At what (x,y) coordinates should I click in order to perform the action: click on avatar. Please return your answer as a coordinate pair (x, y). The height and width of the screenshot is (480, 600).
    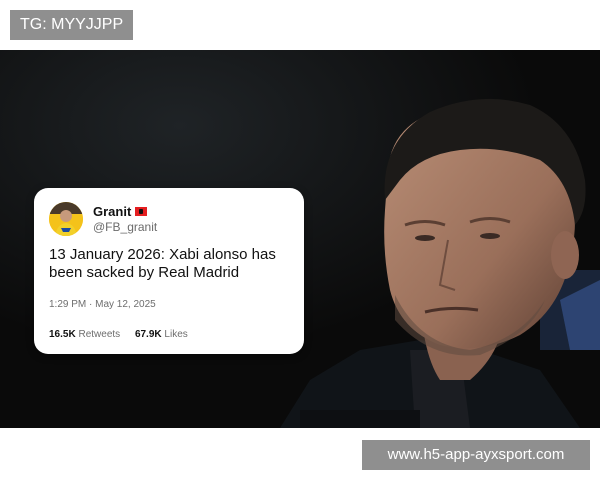
    Looking at the image, I should click on (66, 219).